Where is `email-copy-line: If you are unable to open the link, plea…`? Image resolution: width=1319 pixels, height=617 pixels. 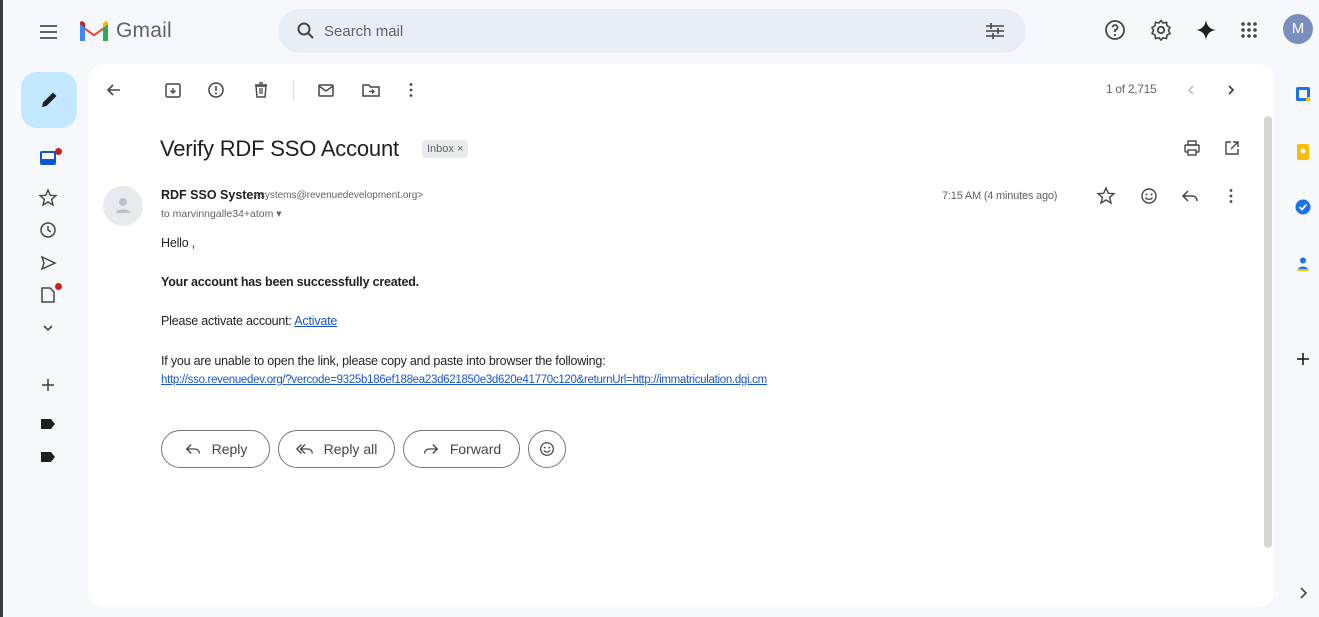 email-copy-line: If you are unable to open the link, plea… is located at coordinates (383, 361).